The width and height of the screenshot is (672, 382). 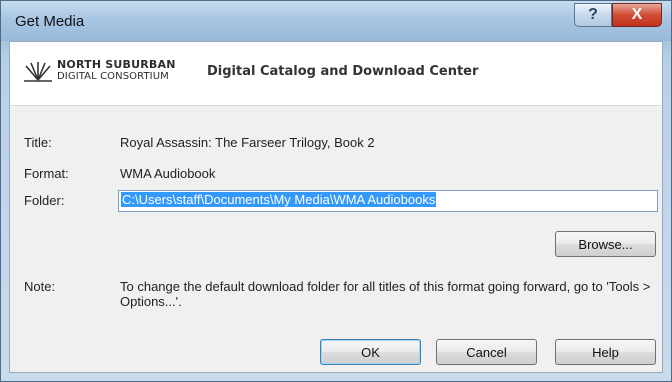 What do you see at coordinates (343, 71) in the screenshot?
I see `banner-caption: Digital Catalog and Download Center` at bounding box center [343, 71].